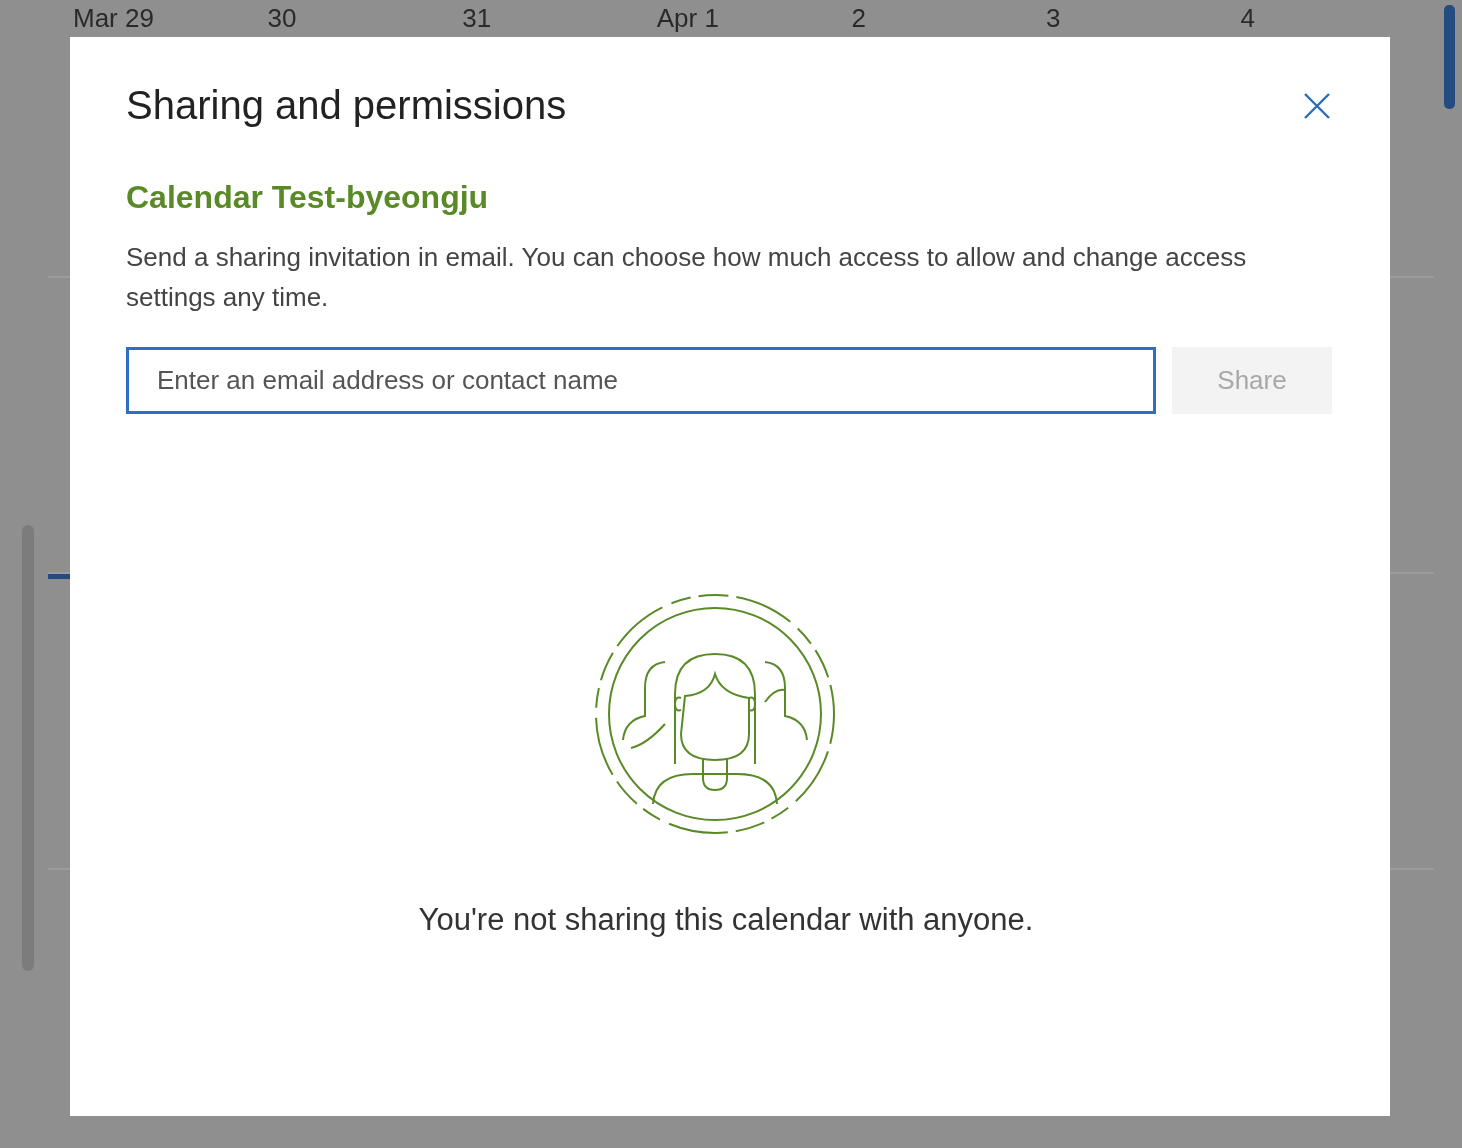 The height and width of the screenshot is (1148, 1462). Describe the element at coordinates (308, 197) in the screenshot. I see `calendar-name: Calendar Test-byeongju` at that location.